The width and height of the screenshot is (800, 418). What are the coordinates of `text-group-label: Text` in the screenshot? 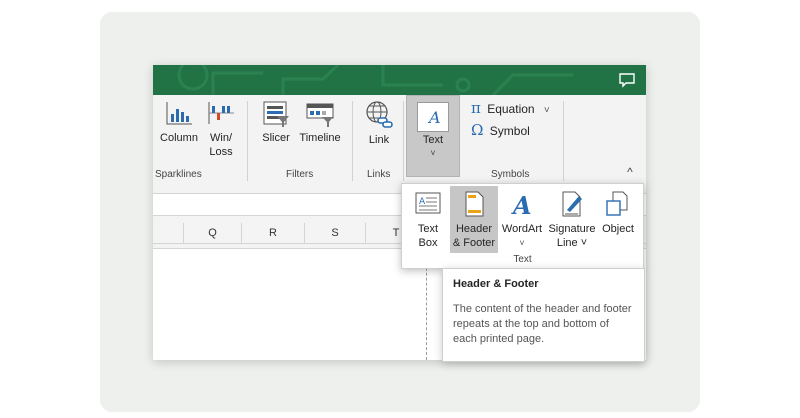 It's located at (522, 259).